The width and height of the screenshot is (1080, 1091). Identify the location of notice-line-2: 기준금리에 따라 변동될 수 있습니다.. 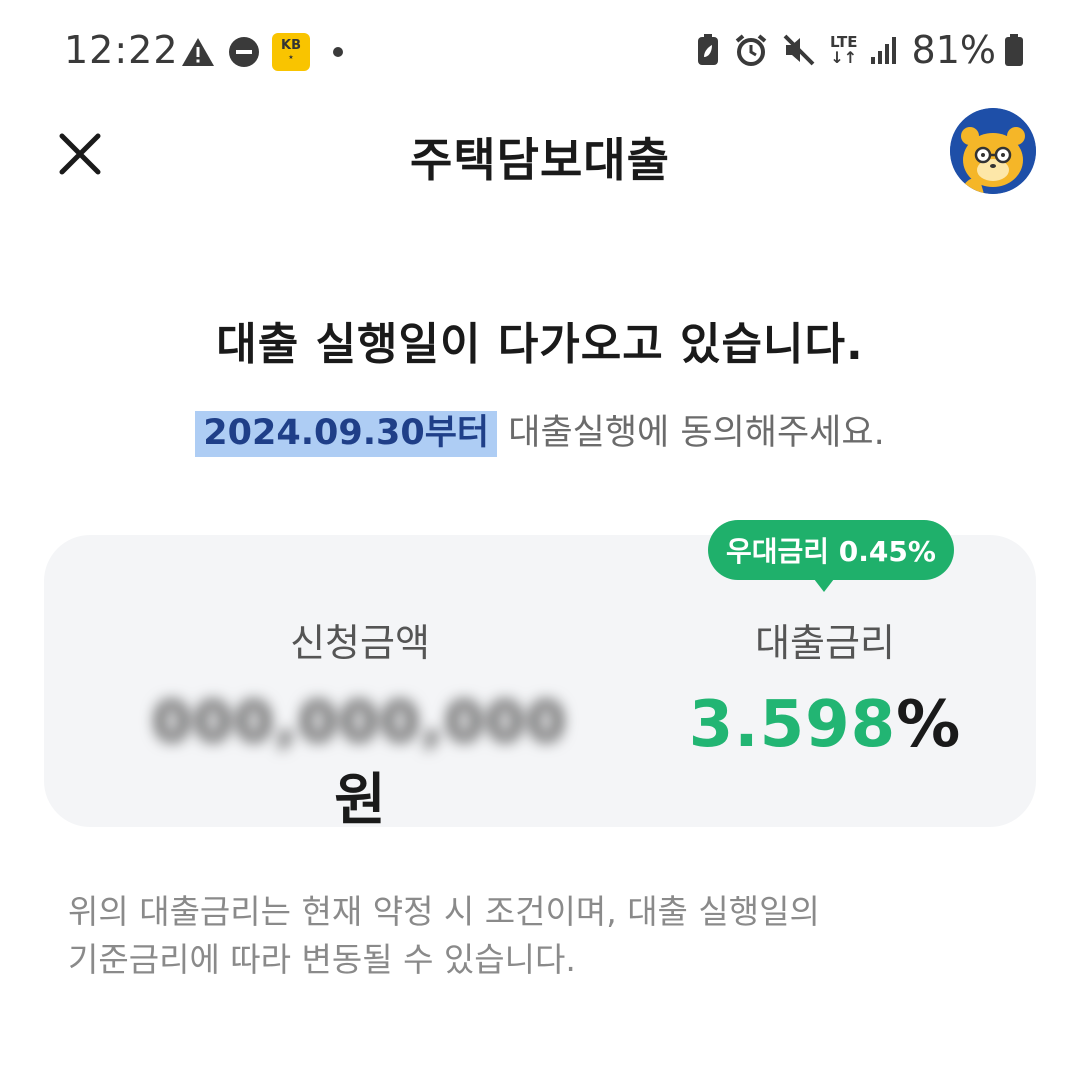
(322, 959).